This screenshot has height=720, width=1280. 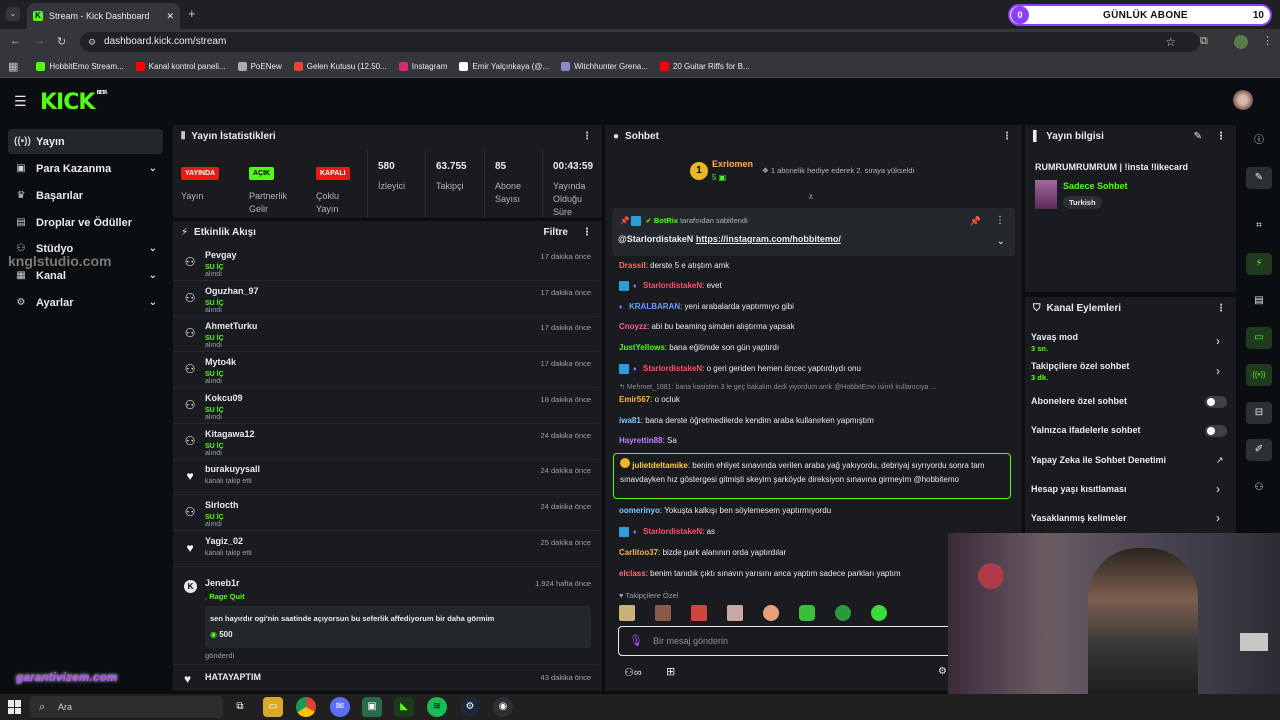 I want to click on chat-username: iwa81, so click(x=630, y=420).